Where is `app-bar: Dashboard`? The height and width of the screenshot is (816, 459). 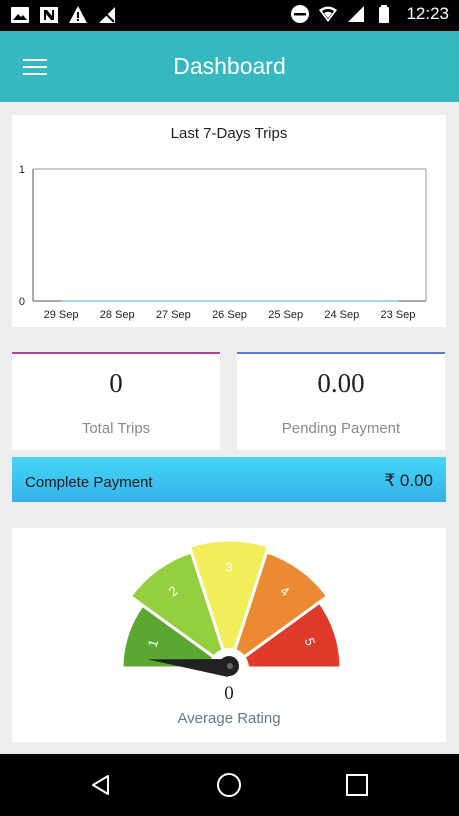 app-bar: Dashboard is located at coordinates (229, 66).